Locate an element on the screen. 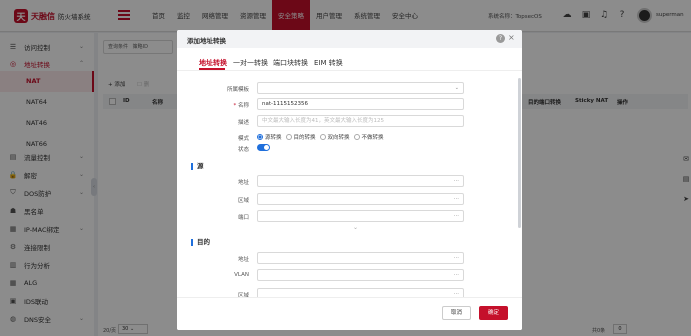  dialog-title: 添加地址转换 is located at coordinates (206, 41).